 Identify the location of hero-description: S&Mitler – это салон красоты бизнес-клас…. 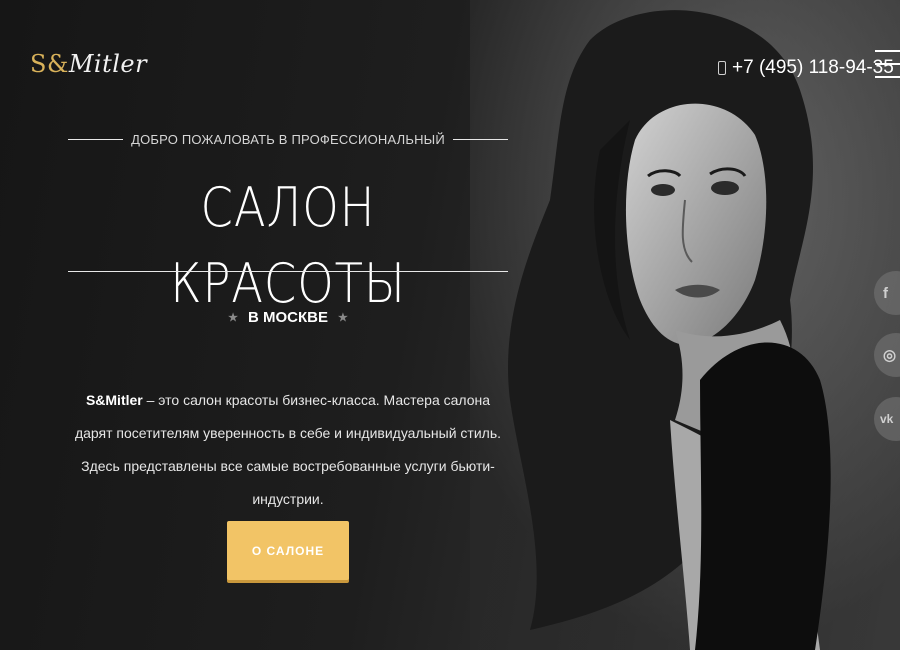
(288, 450).